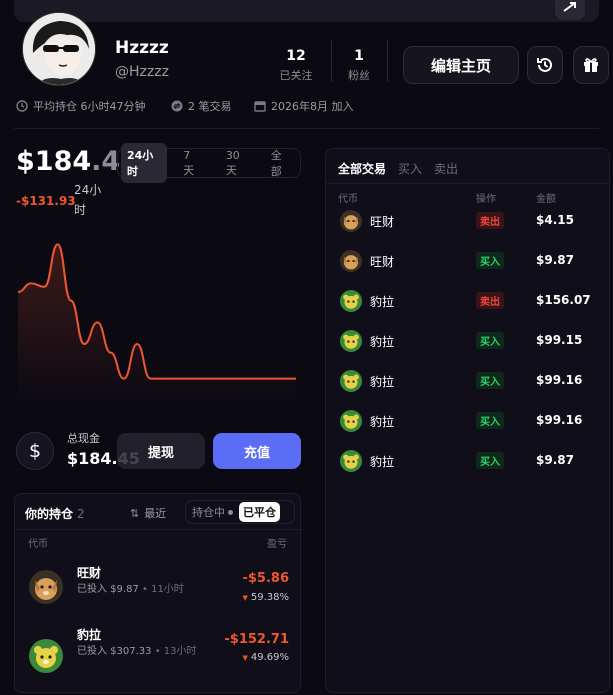 The width and height of the screenshot is (613, 695). I want to click on holding-name: 豹拉, so click(89, 635).